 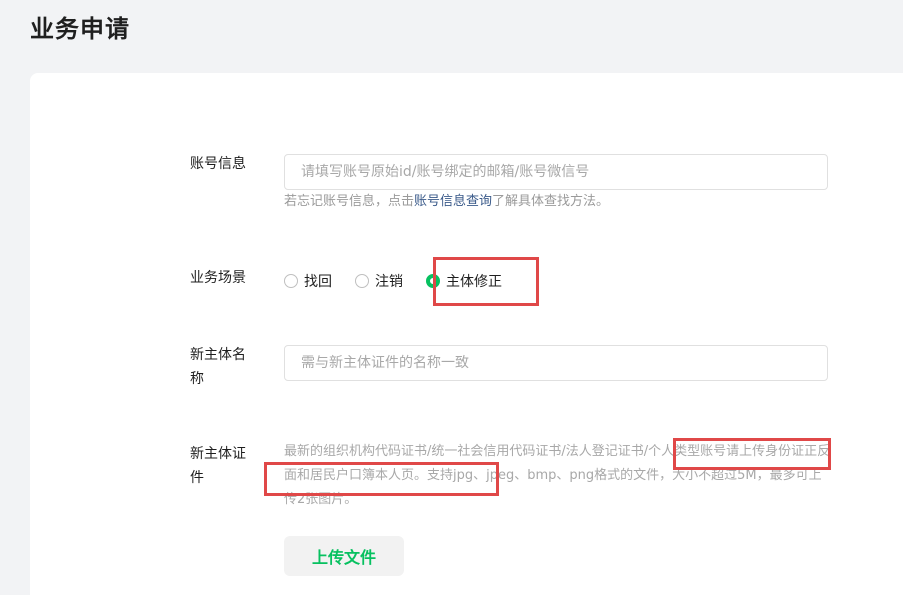 What do you see at coordinates (218, 278) in the screenshot?
I see `business-scene-label: 业务场景` at bounding box center [218, 278].